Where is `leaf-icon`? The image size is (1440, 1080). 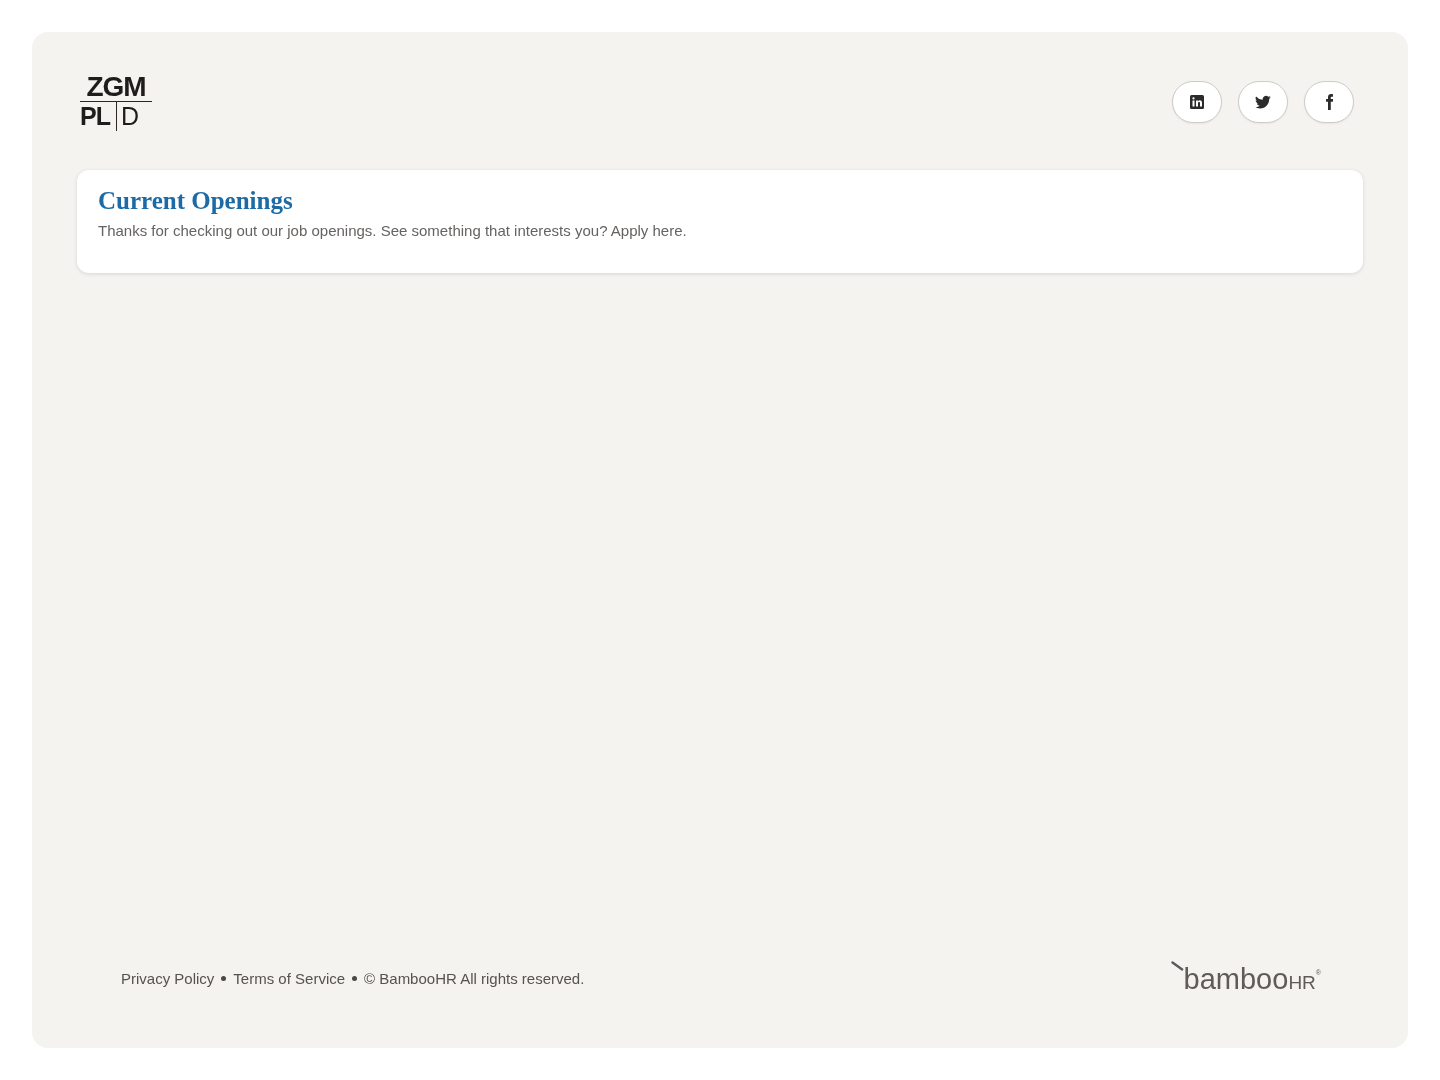 leaf-icon is located at coordinates (1177, 966).